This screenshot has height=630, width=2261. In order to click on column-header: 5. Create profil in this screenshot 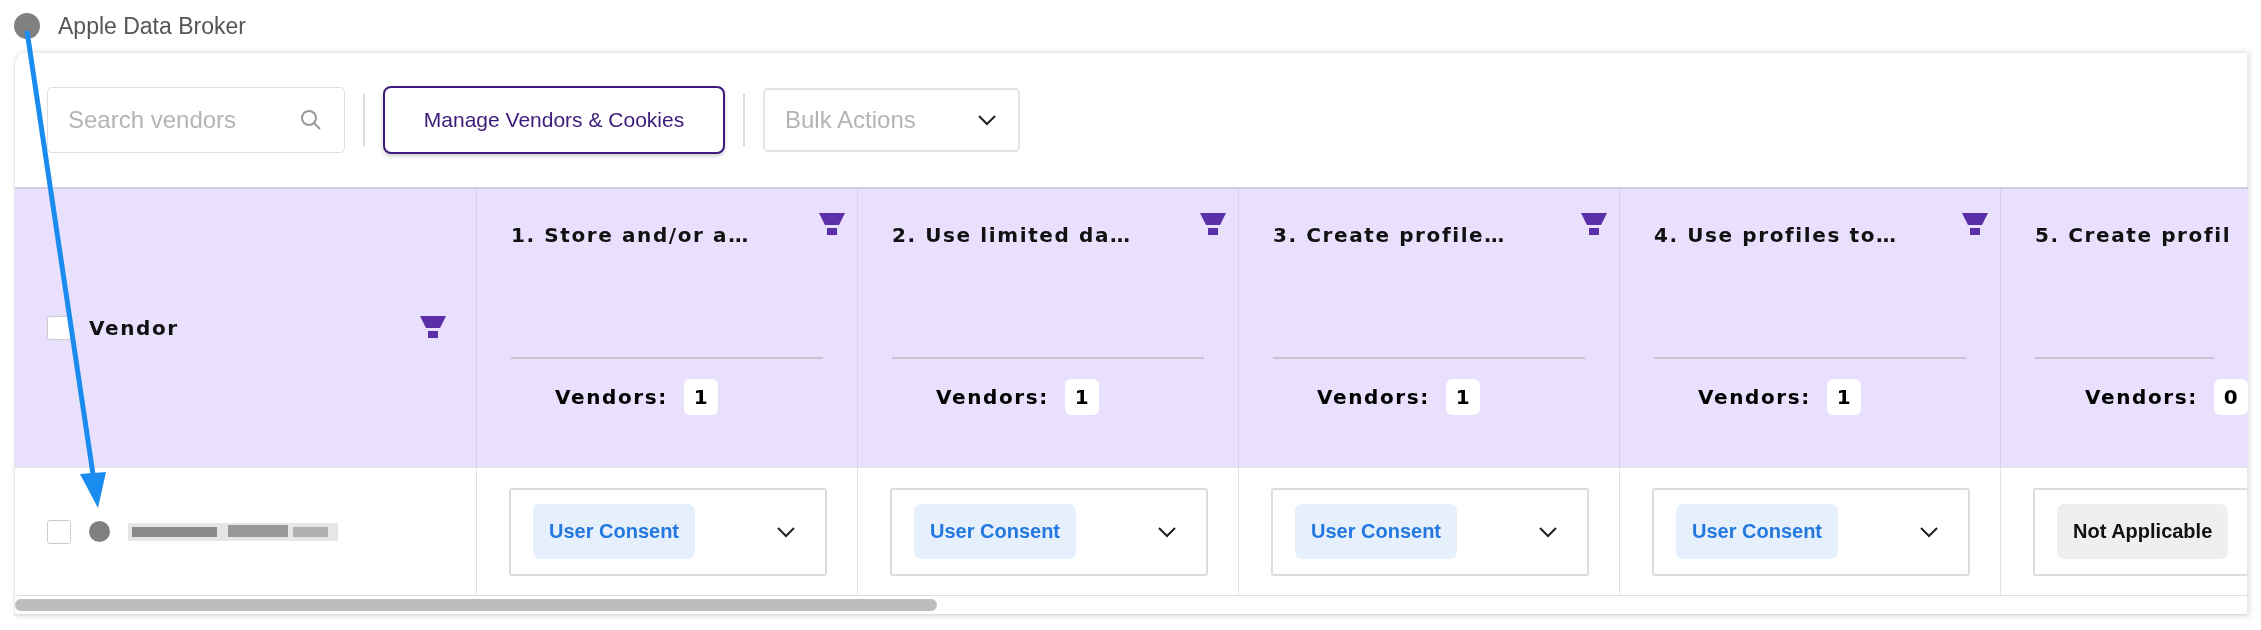, I will do `click(2133, 235)`.